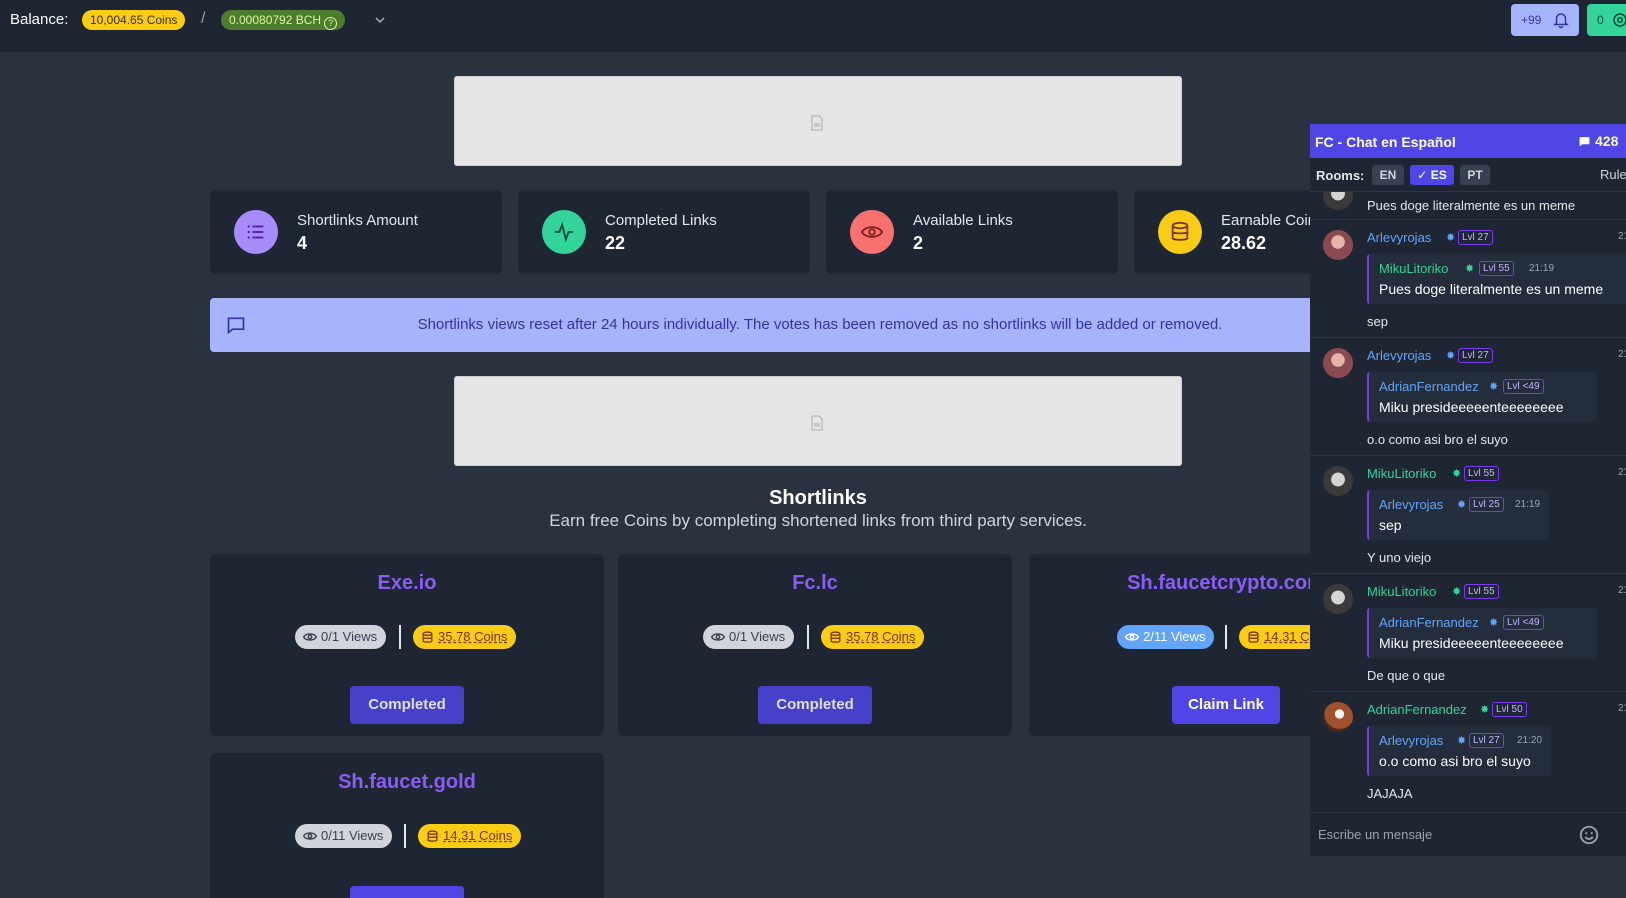 The height and width of the screenshot is (898, 1626). I want to click on level-badge: Lvl 25, so click(1486, 504).